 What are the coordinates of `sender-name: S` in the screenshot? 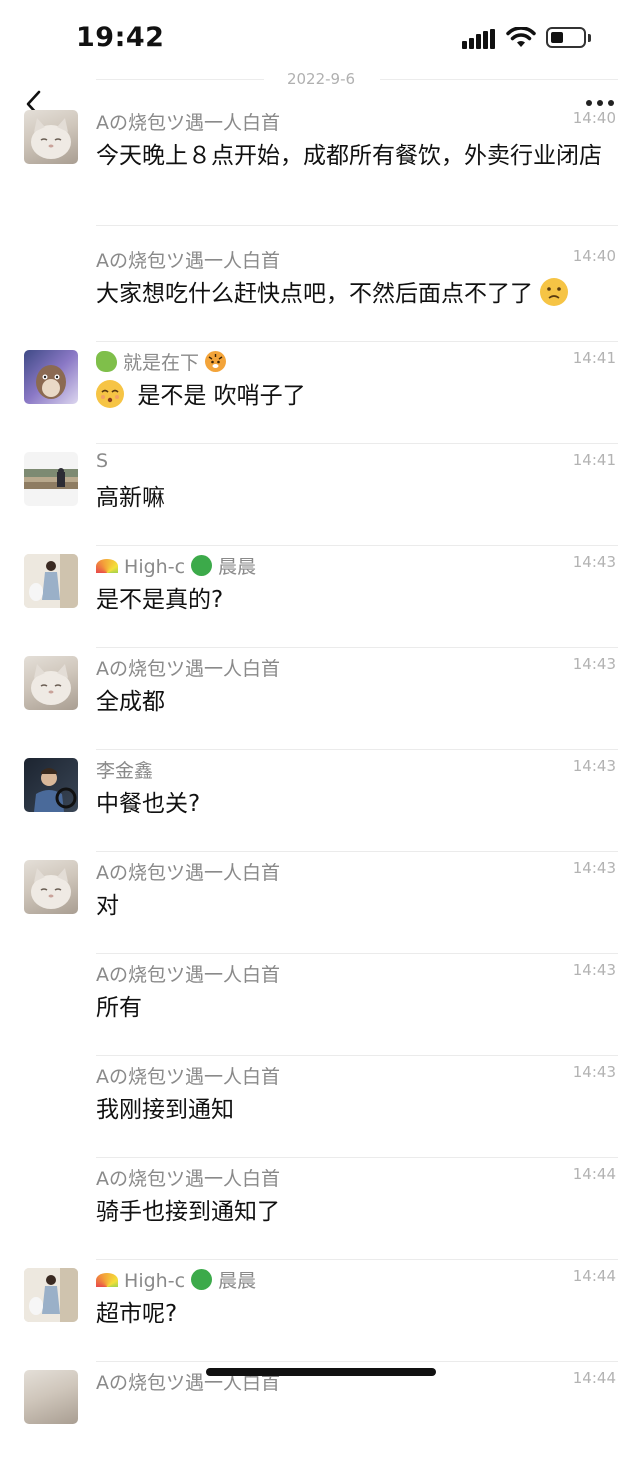 It's located at (102, 461).